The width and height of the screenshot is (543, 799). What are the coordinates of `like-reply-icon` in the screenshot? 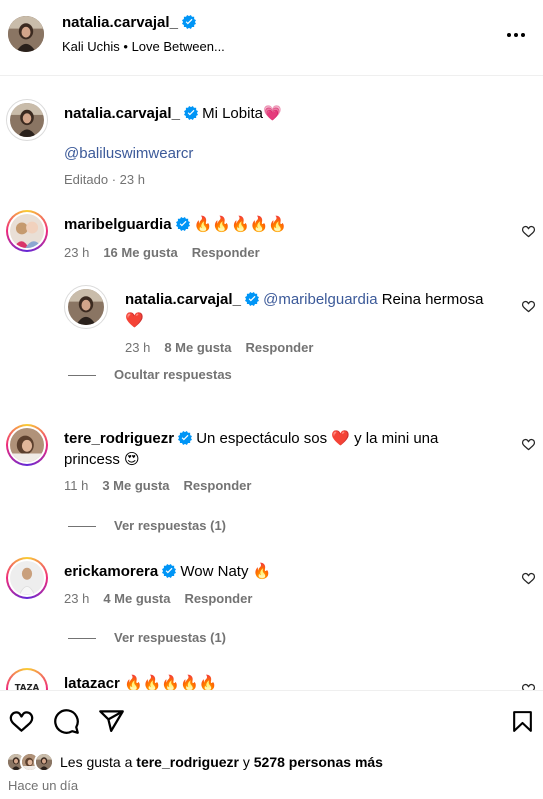 It's located at (528, 306).